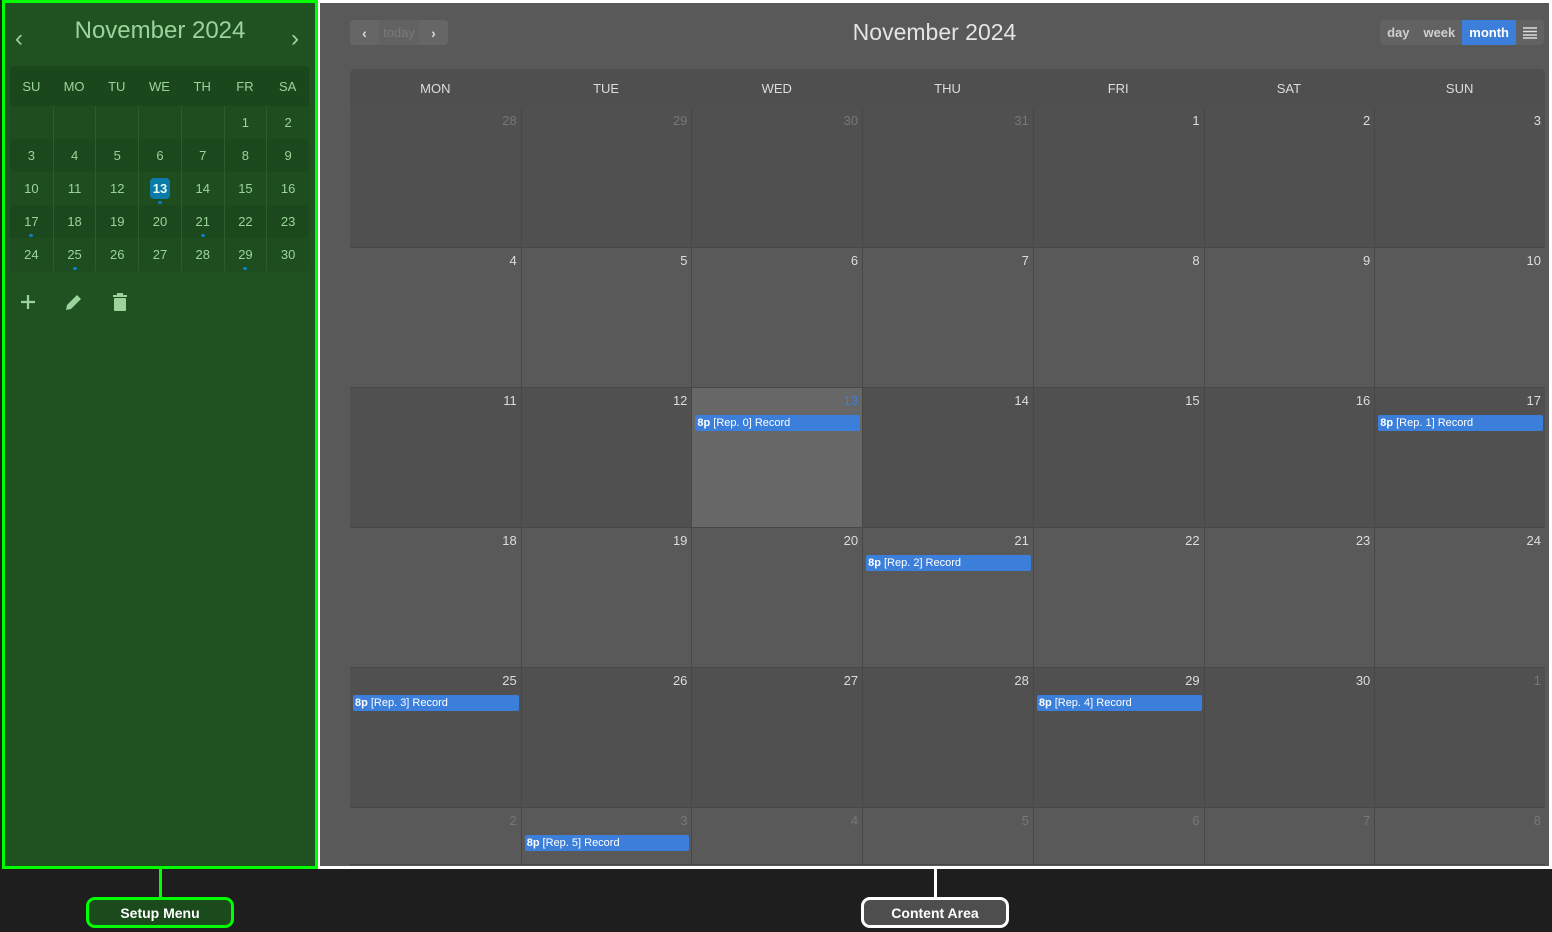 This screenshot has height=932, width=1552. What do you see at coordinates (509, 680) in the screenshot?
I see `day-number: 25` at bounding box center [509, 680].